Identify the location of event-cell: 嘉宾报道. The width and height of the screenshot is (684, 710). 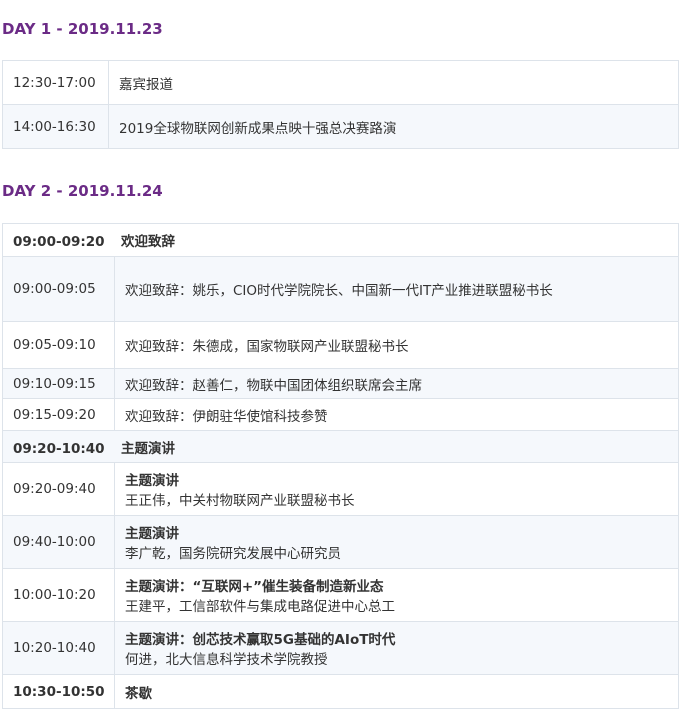
(393, 82).